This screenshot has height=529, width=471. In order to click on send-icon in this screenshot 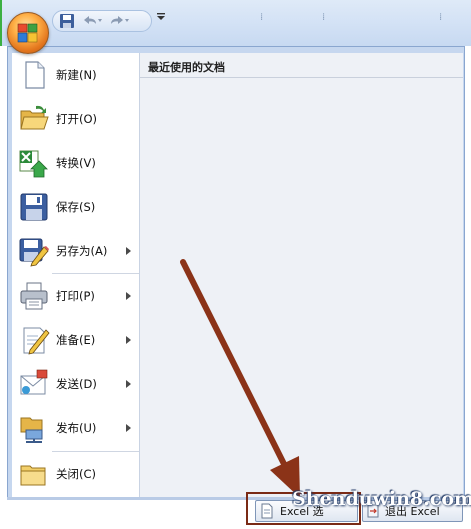, I will do `click(34, 382)`.